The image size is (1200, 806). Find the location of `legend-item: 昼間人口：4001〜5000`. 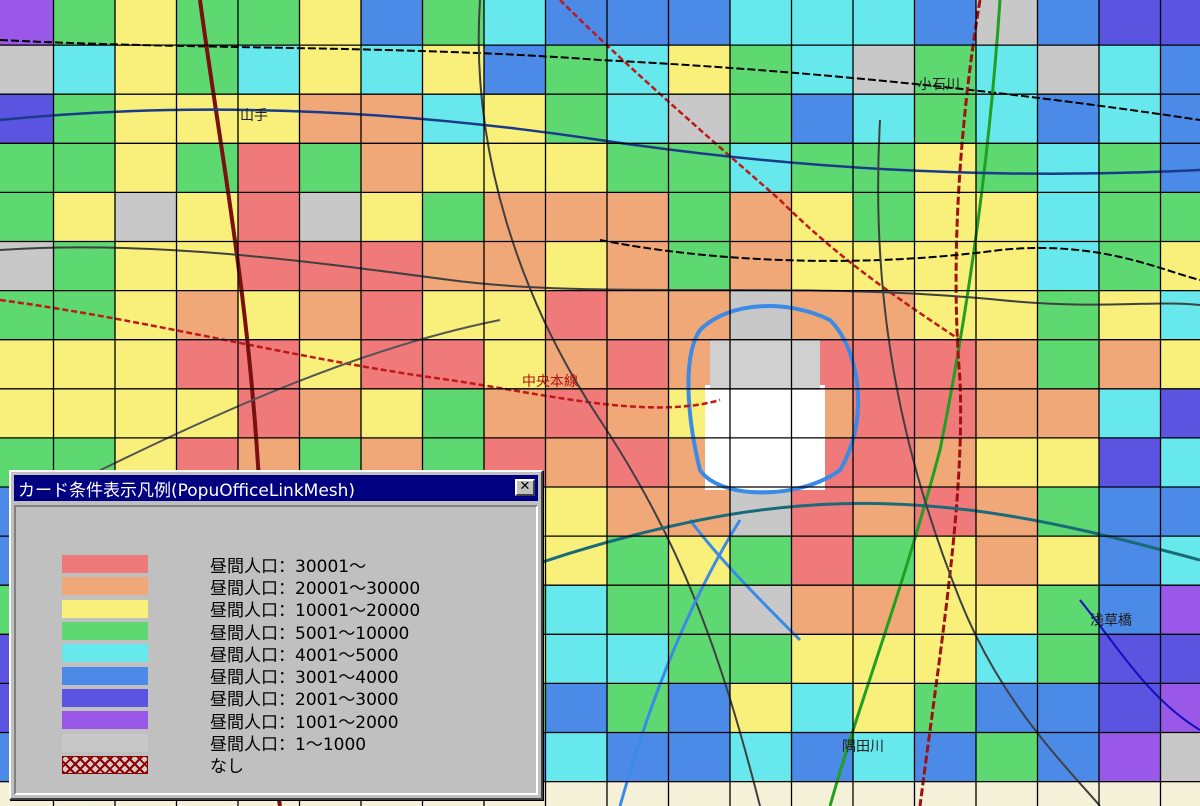

legend-item: 昼間人口：4001〜5000 is located at coordinates (241, 654).